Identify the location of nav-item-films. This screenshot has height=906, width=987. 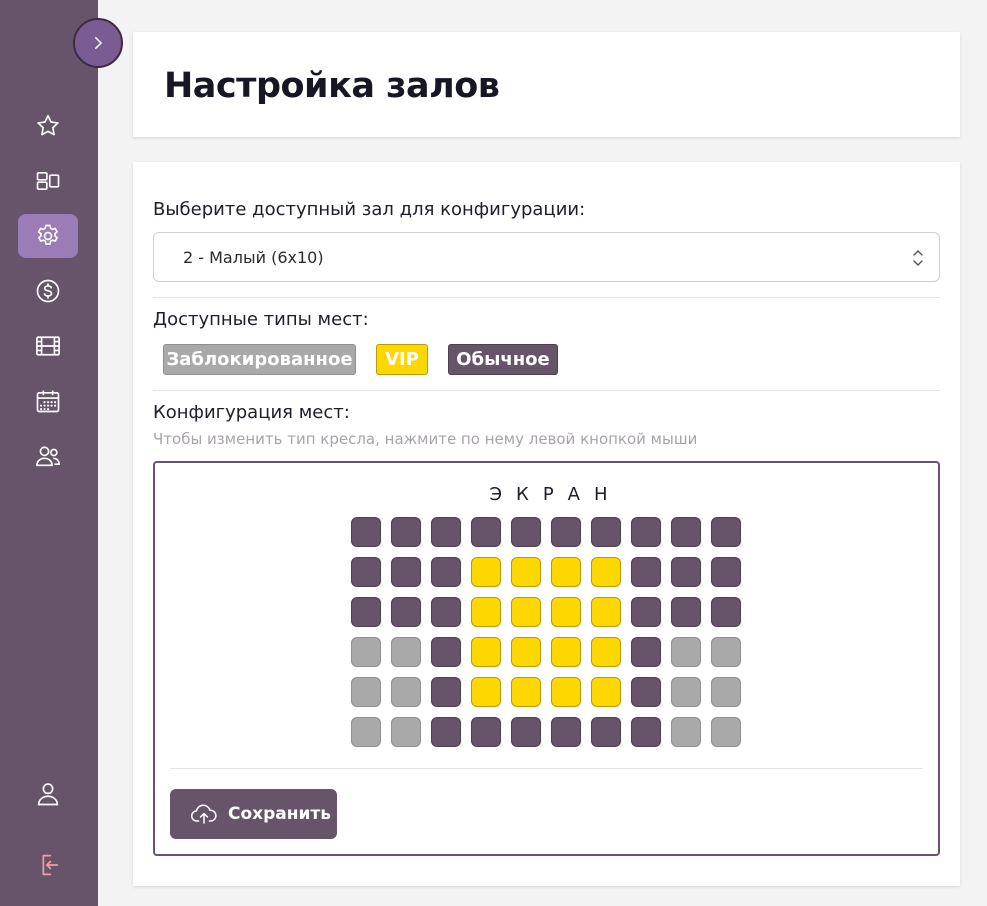
(48, 346).